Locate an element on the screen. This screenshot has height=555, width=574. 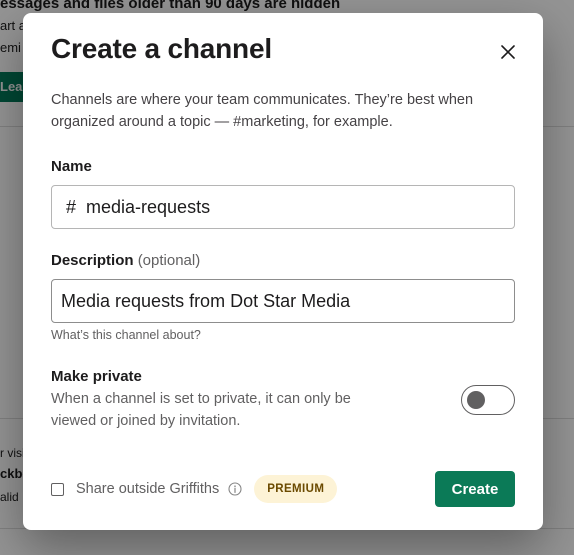
make-private-label: Make private is located at coordinates (96, 376).